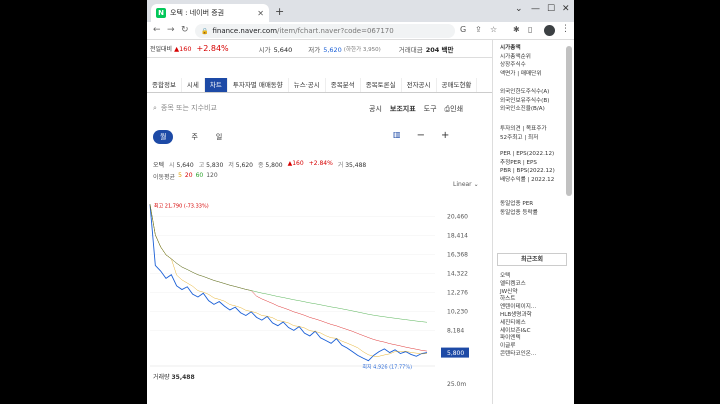 The width and height of the screenshot is (720, 404). I want to click on chart-controls: ▥ − +, so click(421, 135).